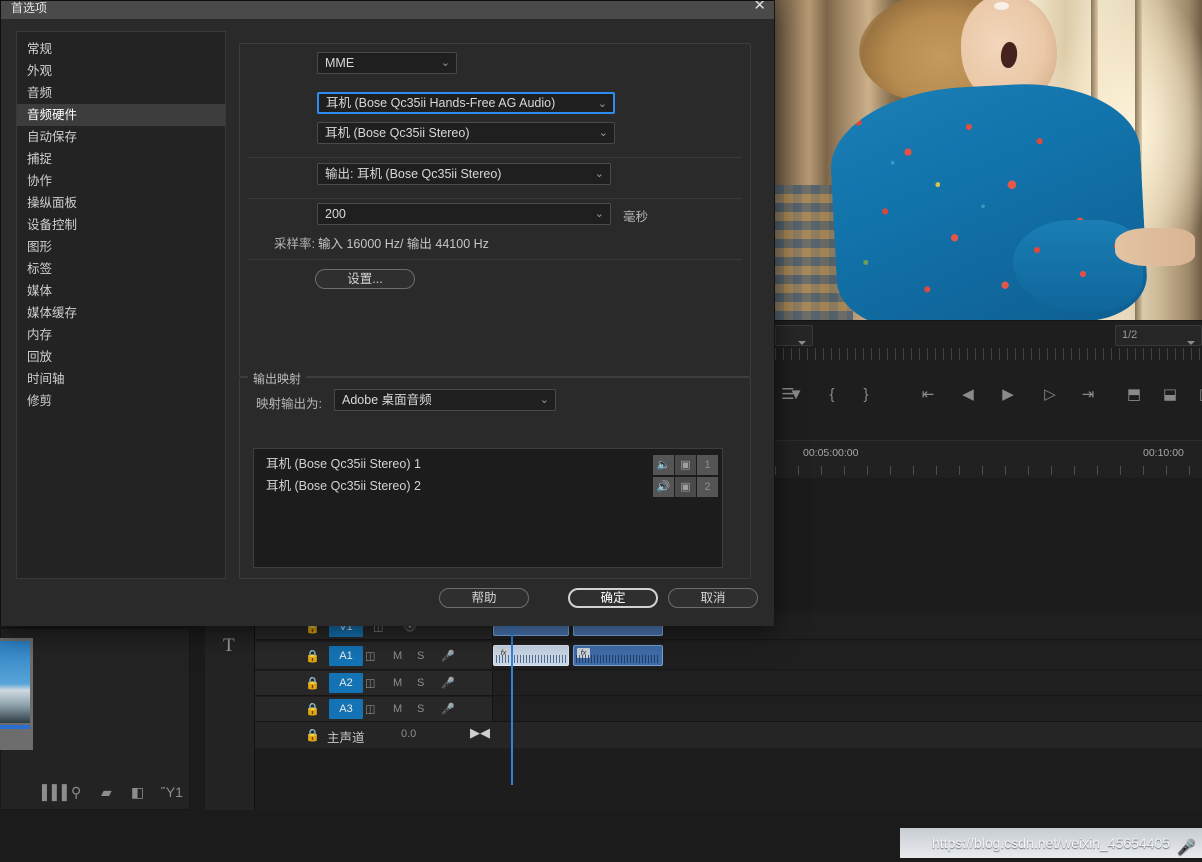 The height and width of the screenshot is (862, 1202). Describe the element at coordinates (618, 659) in the screenshot. I see `audio-waveform` at that location.